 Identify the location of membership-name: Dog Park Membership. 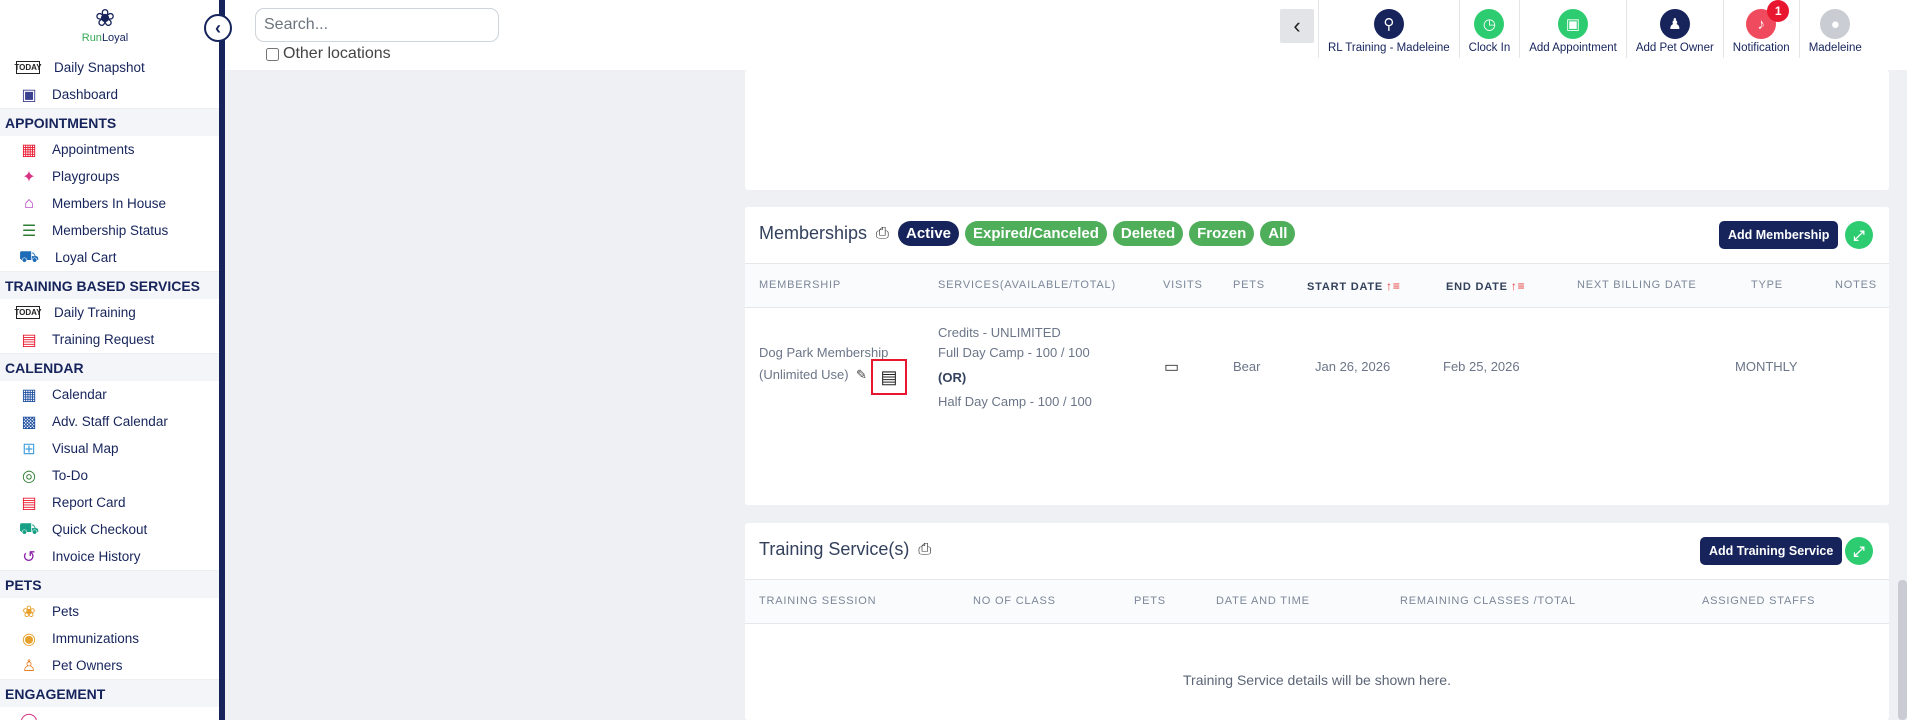
(824, 352).